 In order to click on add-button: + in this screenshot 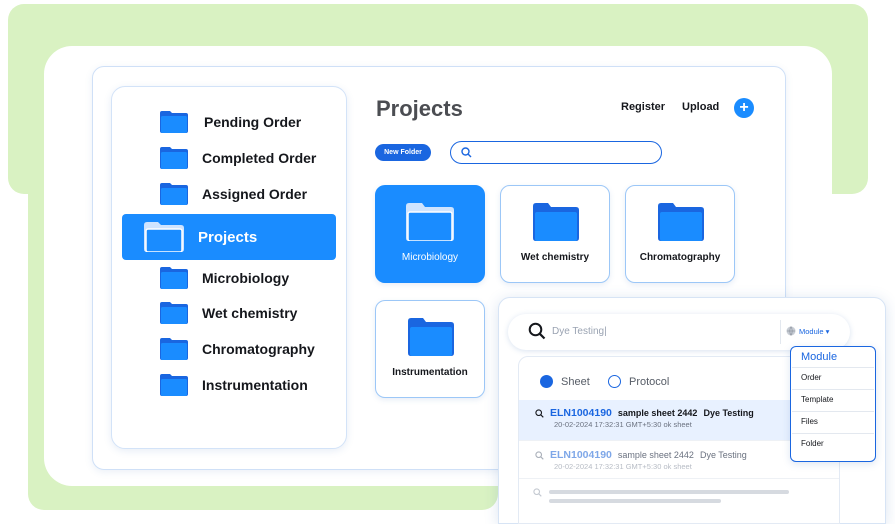, I will do `click(744, 108)`.